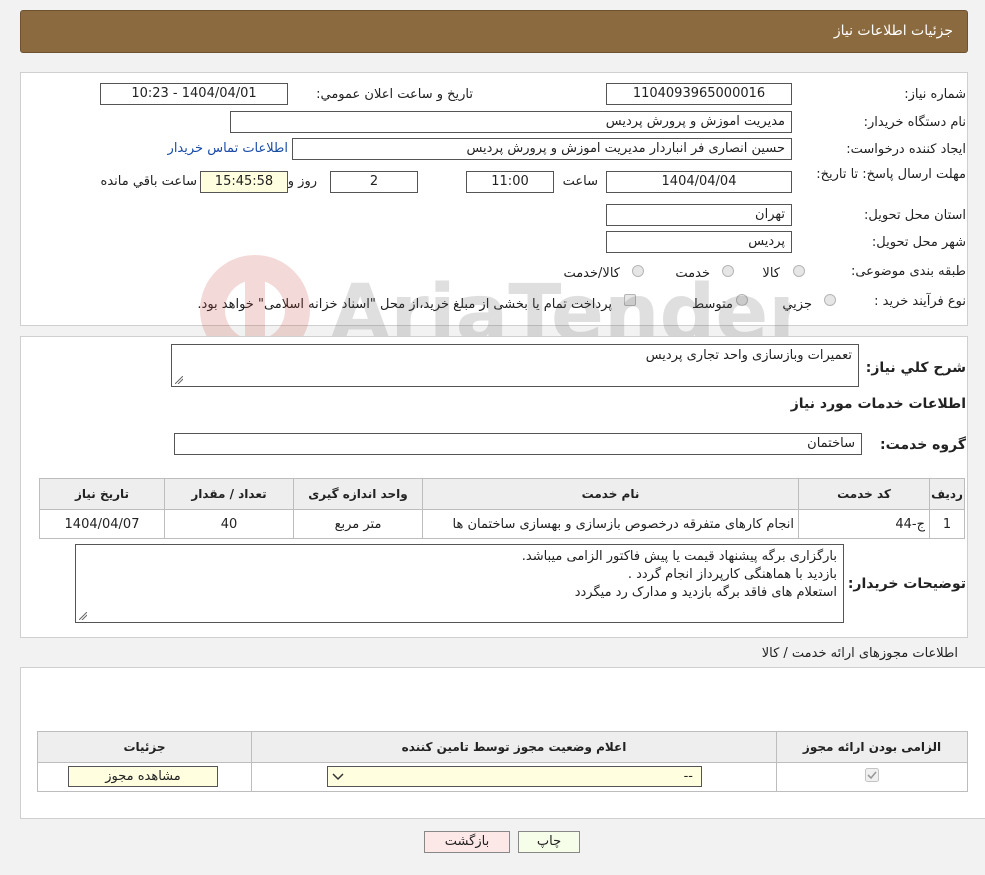 The image size is (985, 875). I want to click on creator-label: ایجاد کننده درخواست:, so click(906, 149).